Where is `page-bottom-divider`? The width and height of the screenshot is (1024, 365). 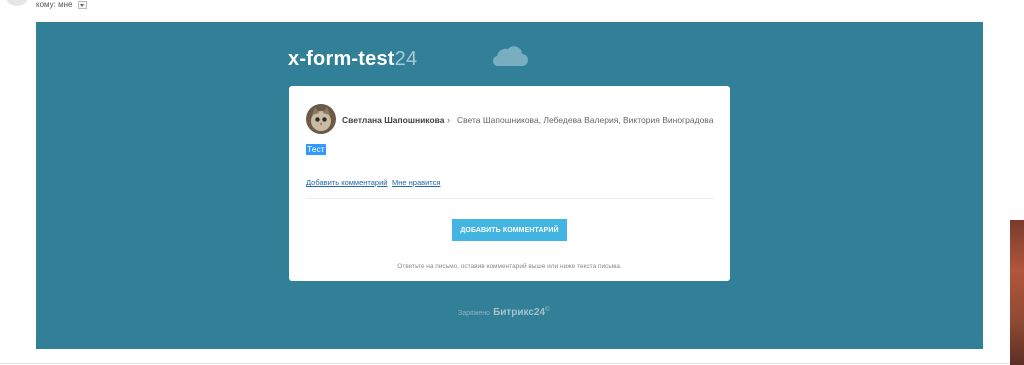
page-bottom-divider is located at coordinates (512, 363).